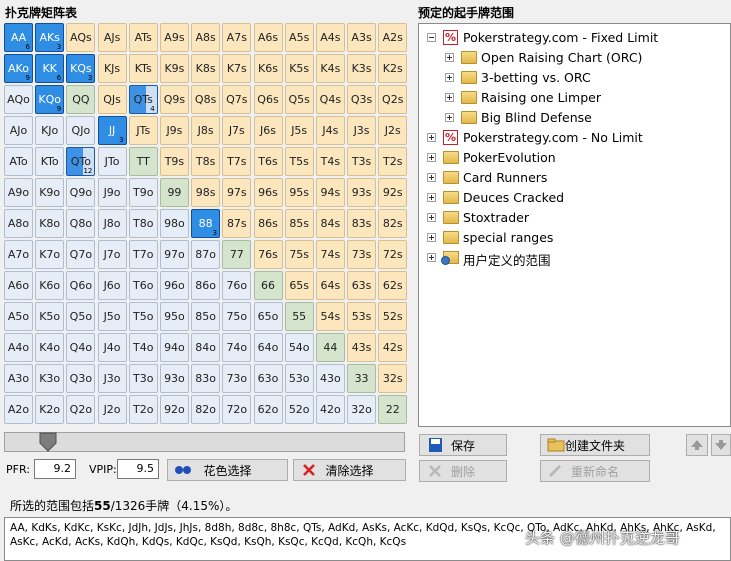 This screenshot has height=561, width=731. I want to click on hand-cell-A8o: A8o, so click(18, 223).